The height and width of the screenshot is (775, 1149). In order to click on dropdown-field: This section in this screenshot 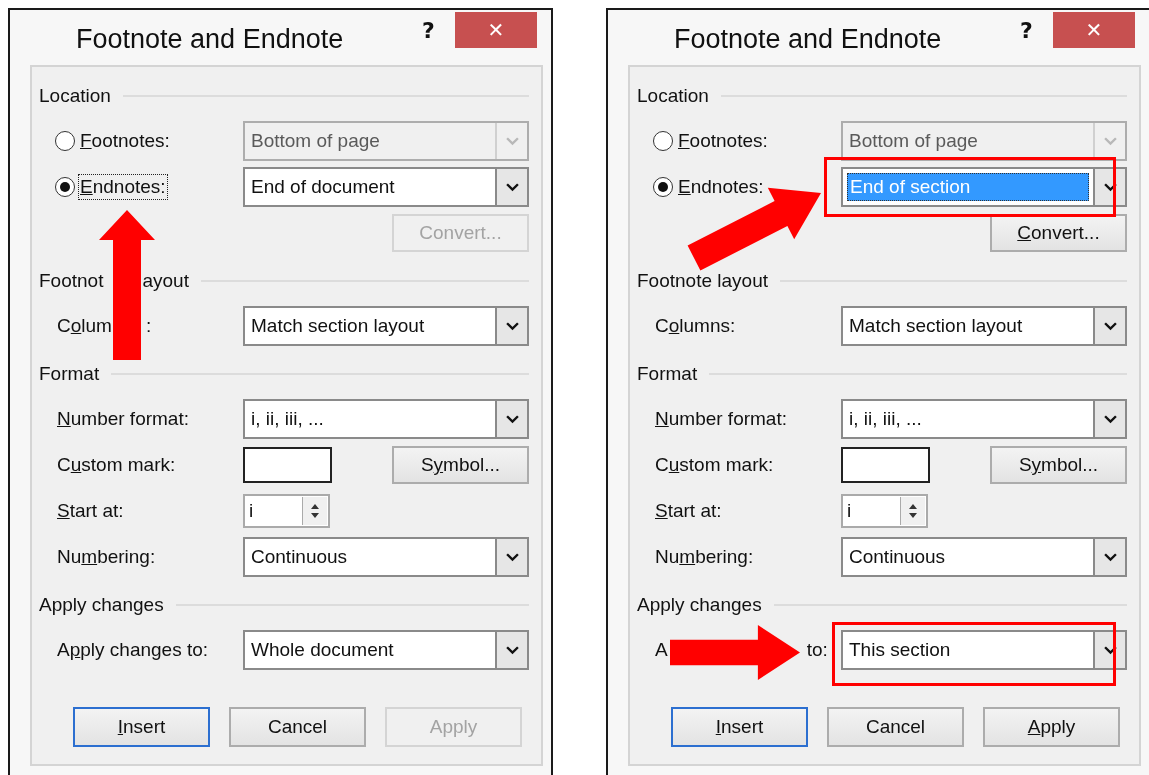, I will do `click(984, 650)`.